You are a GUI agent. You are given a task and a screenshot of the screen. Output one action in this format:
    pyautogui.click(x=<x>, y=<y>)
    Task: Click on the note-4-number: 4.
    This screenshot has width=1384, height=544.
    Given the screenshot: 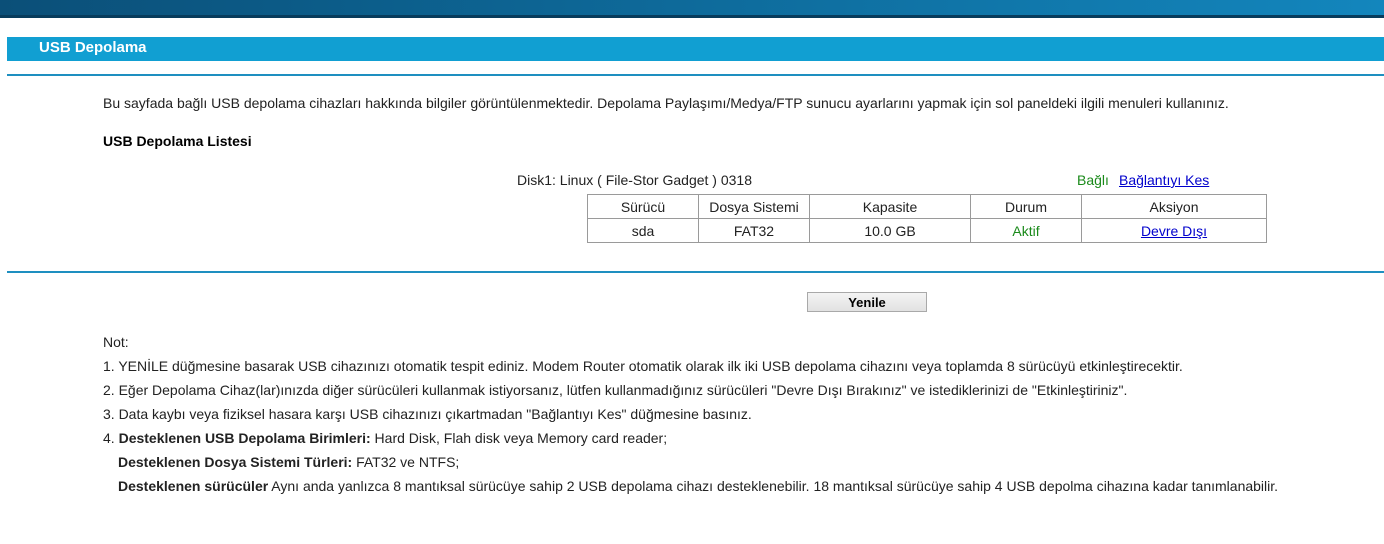 What is the action you would take?
    pyautogui.click(x=111, y=438)
    